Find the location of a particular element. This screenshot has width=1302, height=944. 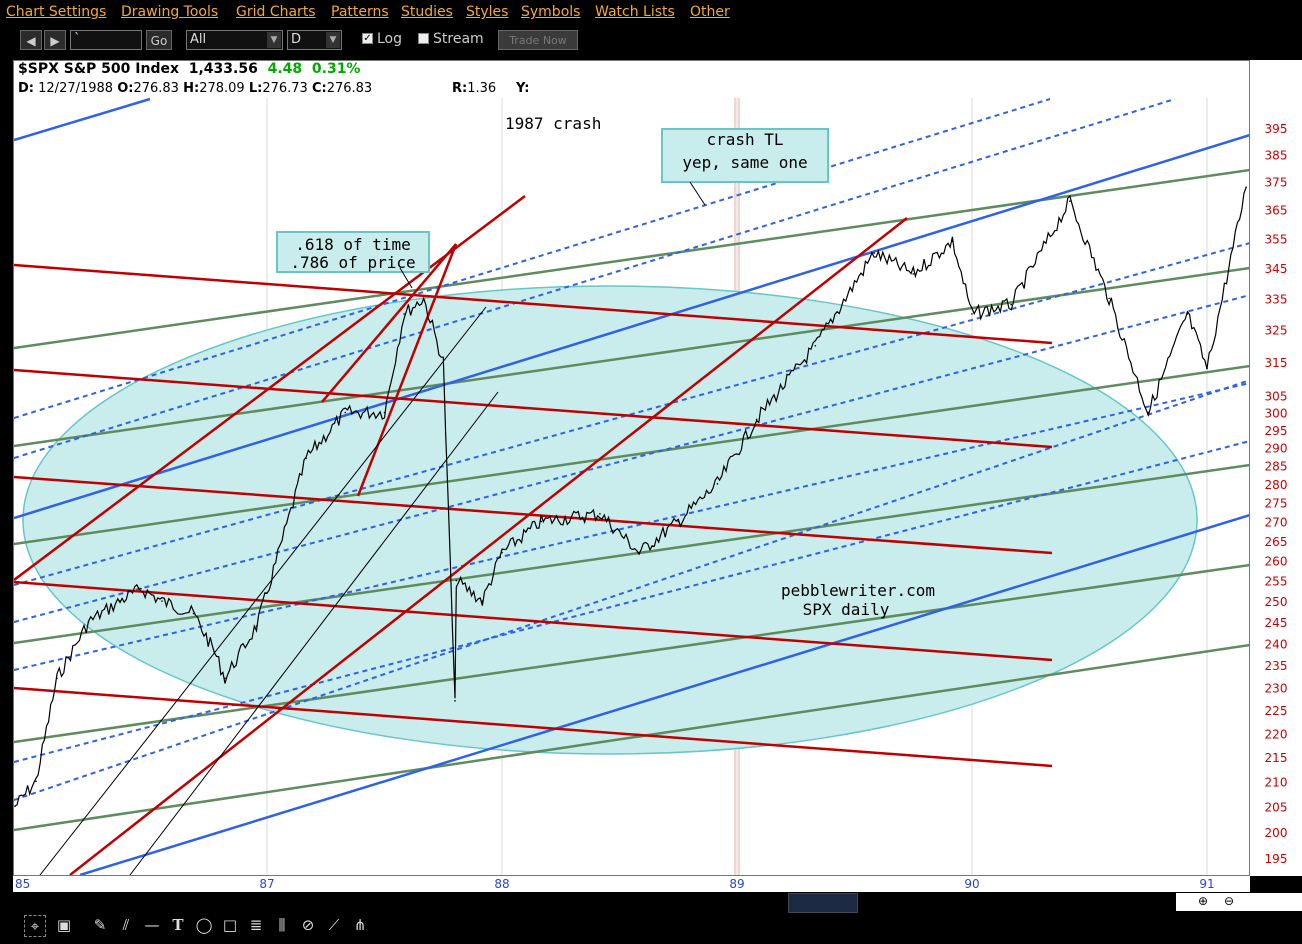

check-icon: ✓ is located at coordinates (367, 38).